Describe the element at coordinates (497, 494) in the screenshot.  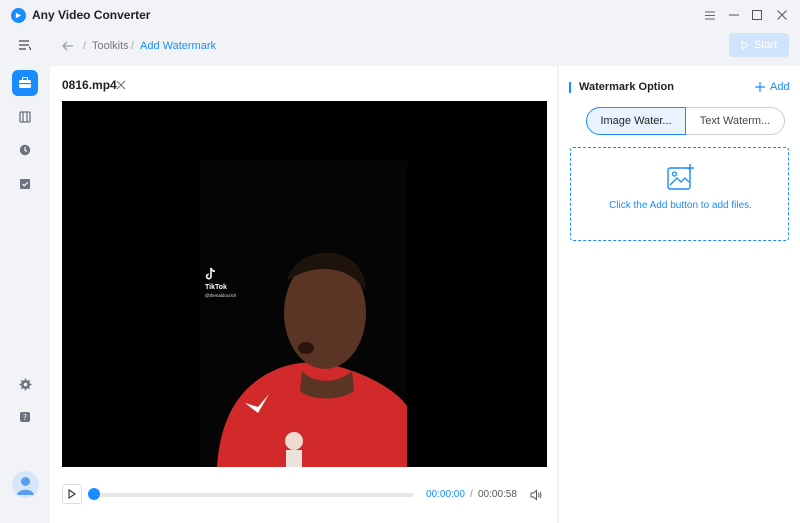
I see `total-time: 00:00:58` at that location.